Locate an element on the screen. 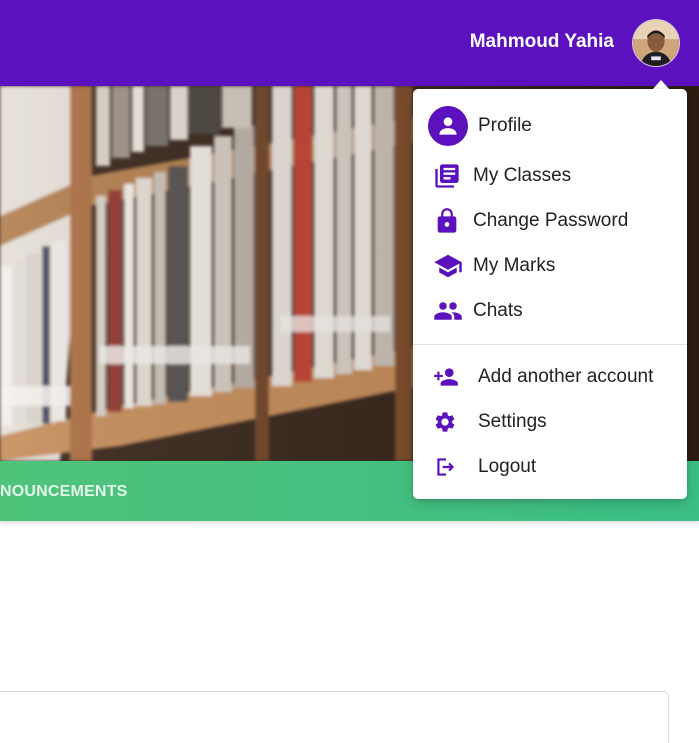 The height and width of the screenshot is (743, 699). menu-item-label: Logout is located at coordinates (507, 466).